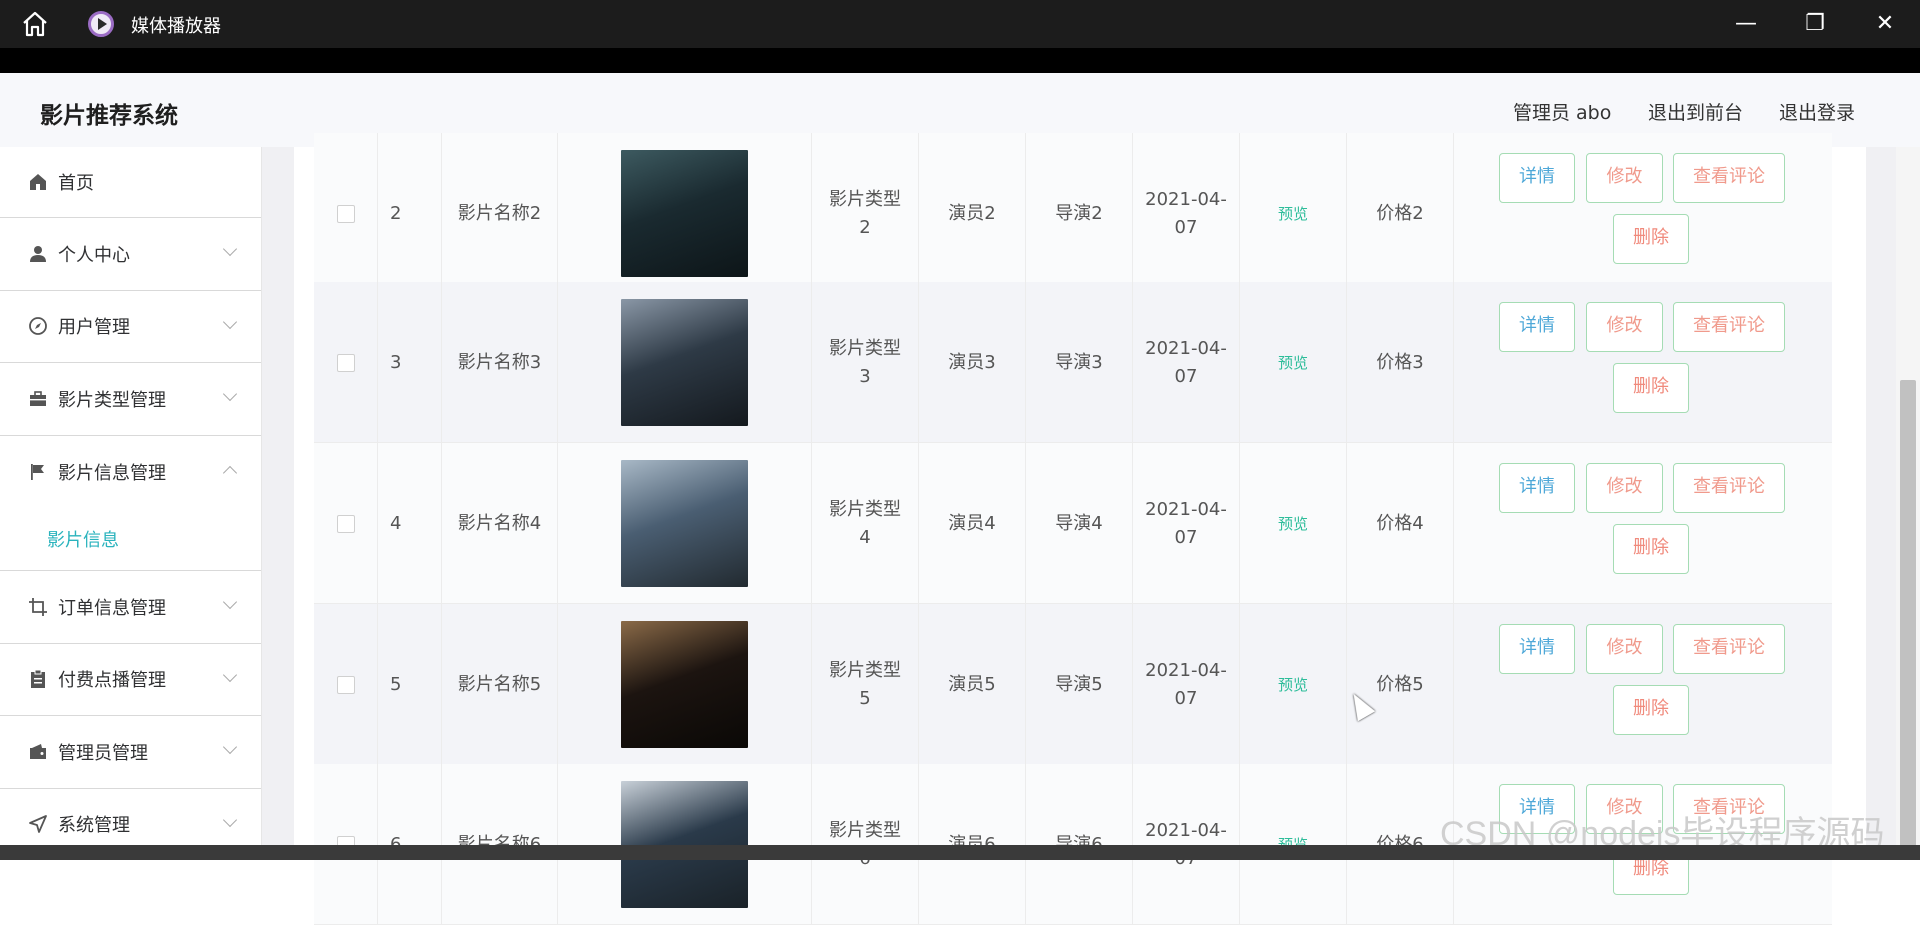 This screenshot has width=1920, height=925. What do you see at coordinates (130, 182) in the screenshot?
I see `sidebar-item-home: 首页` at bounding box center [130, 182].